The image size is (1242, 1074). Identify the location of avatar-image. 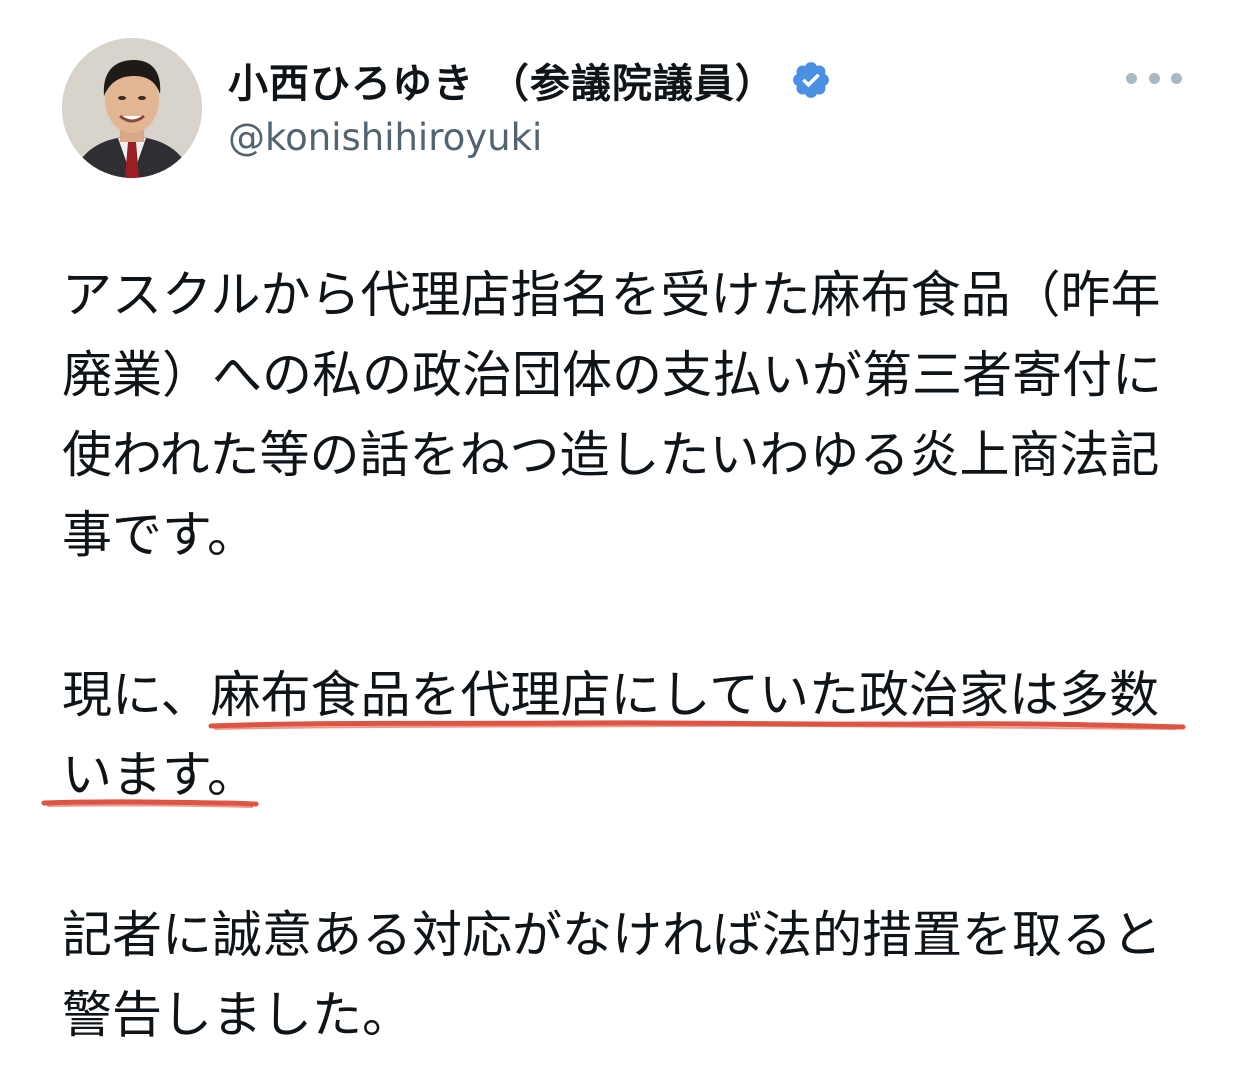
(132, 108).